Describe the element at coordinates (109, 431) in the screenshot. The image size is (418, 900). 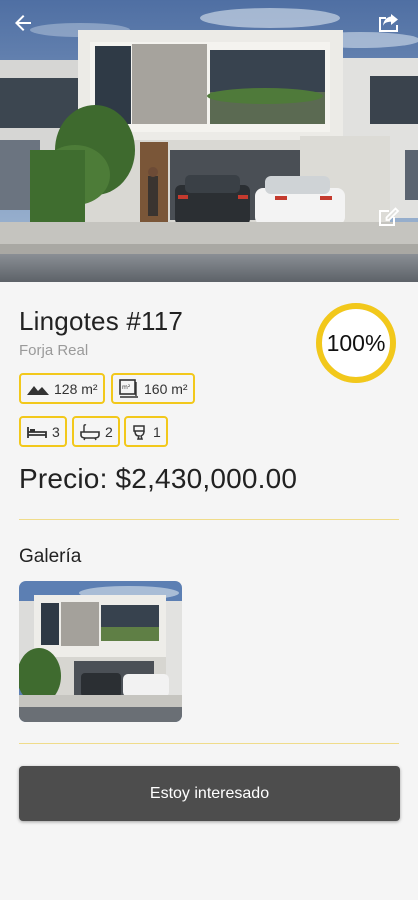
I see `bathrooms-value: 2` at that location.